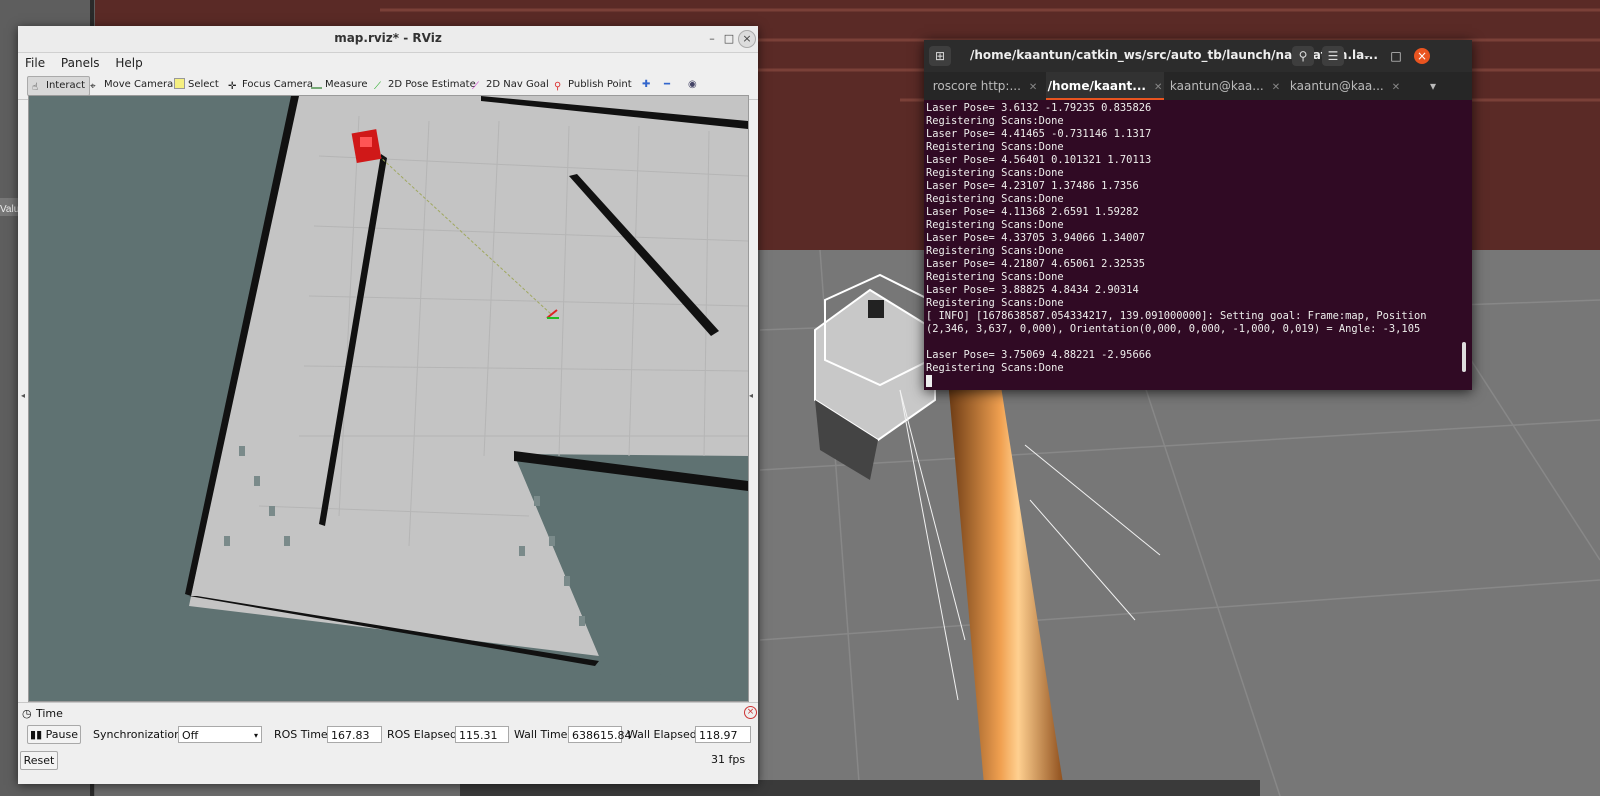  I want to click on tool-move-camera: ⌖ Move Camera, so click(131, 85).